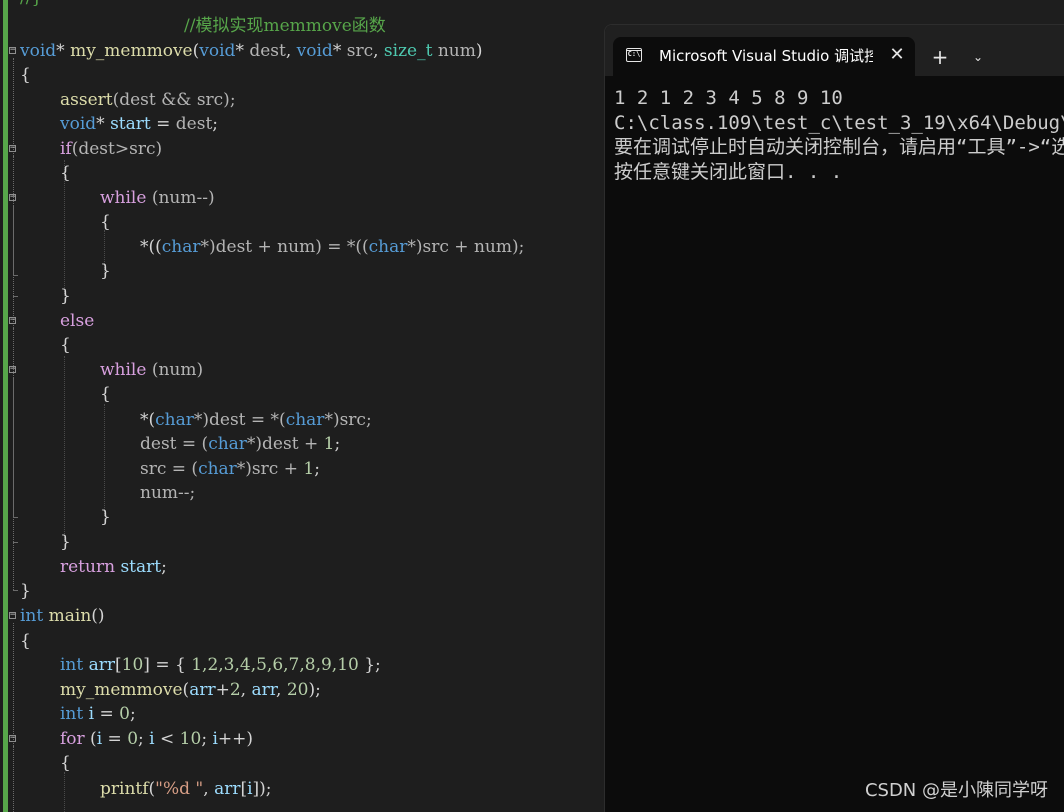 The image size is (1064, 812). I want to click on code-line: int i = 0;, so click(98, 714).